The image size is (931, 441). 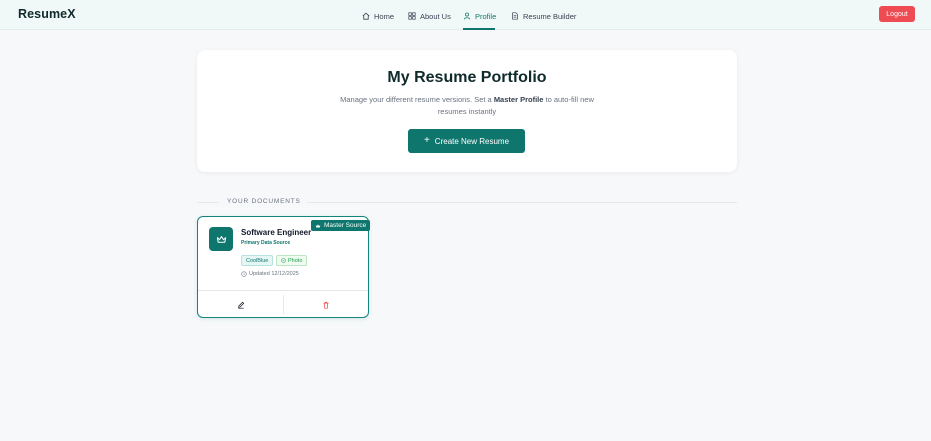 I want to click on nav-item-label: Home, so click(x=384, y=16).